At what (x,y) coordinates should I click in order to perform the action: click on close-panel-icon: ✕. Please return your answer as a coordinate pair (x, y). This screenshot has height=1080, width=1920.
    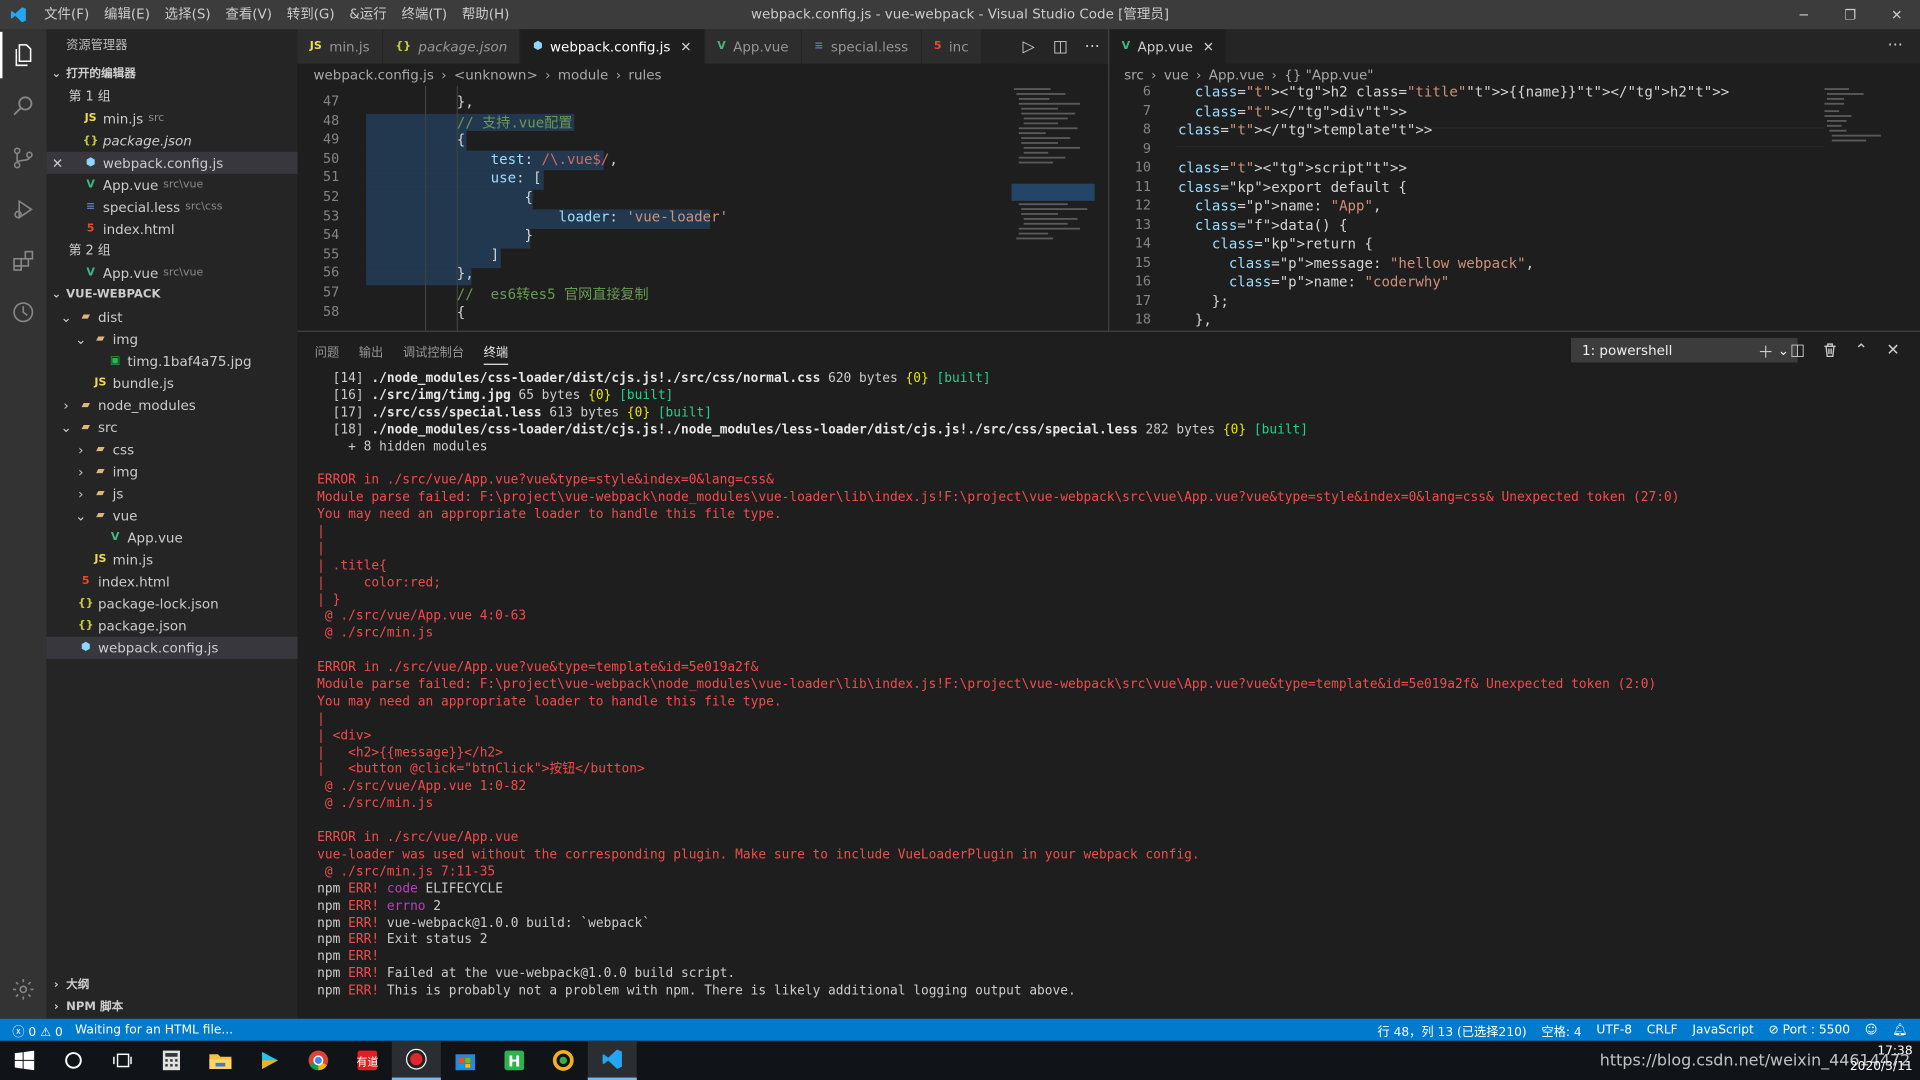
    Looking at the image, I should click on (1893, 350).